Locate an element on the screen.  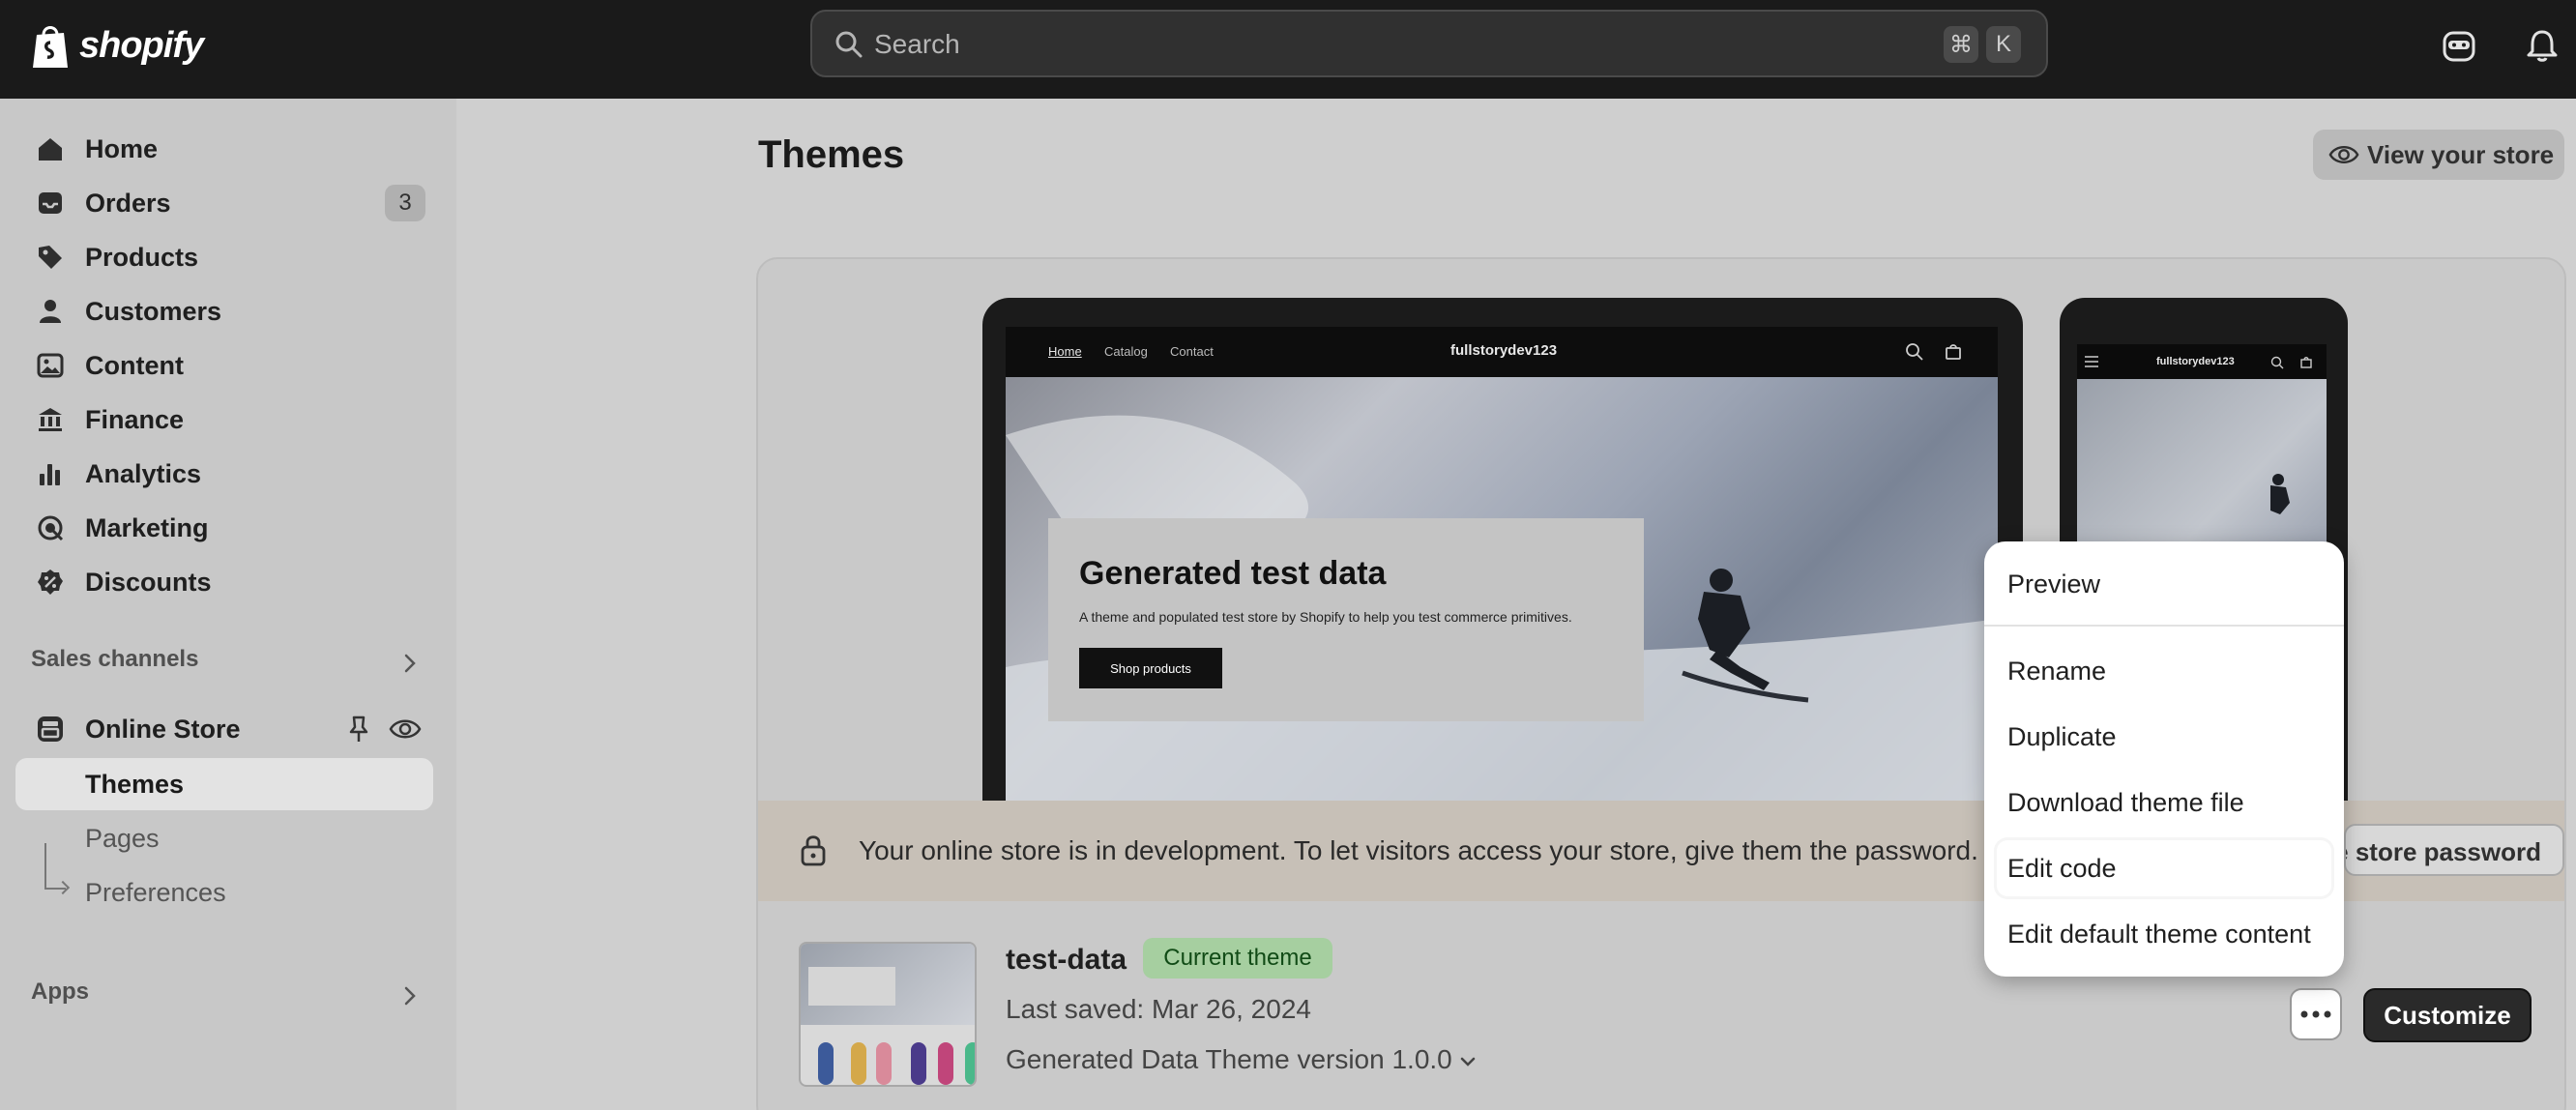
preview-store-name: fullstorydev123 is located at coordinates (1504, 351).